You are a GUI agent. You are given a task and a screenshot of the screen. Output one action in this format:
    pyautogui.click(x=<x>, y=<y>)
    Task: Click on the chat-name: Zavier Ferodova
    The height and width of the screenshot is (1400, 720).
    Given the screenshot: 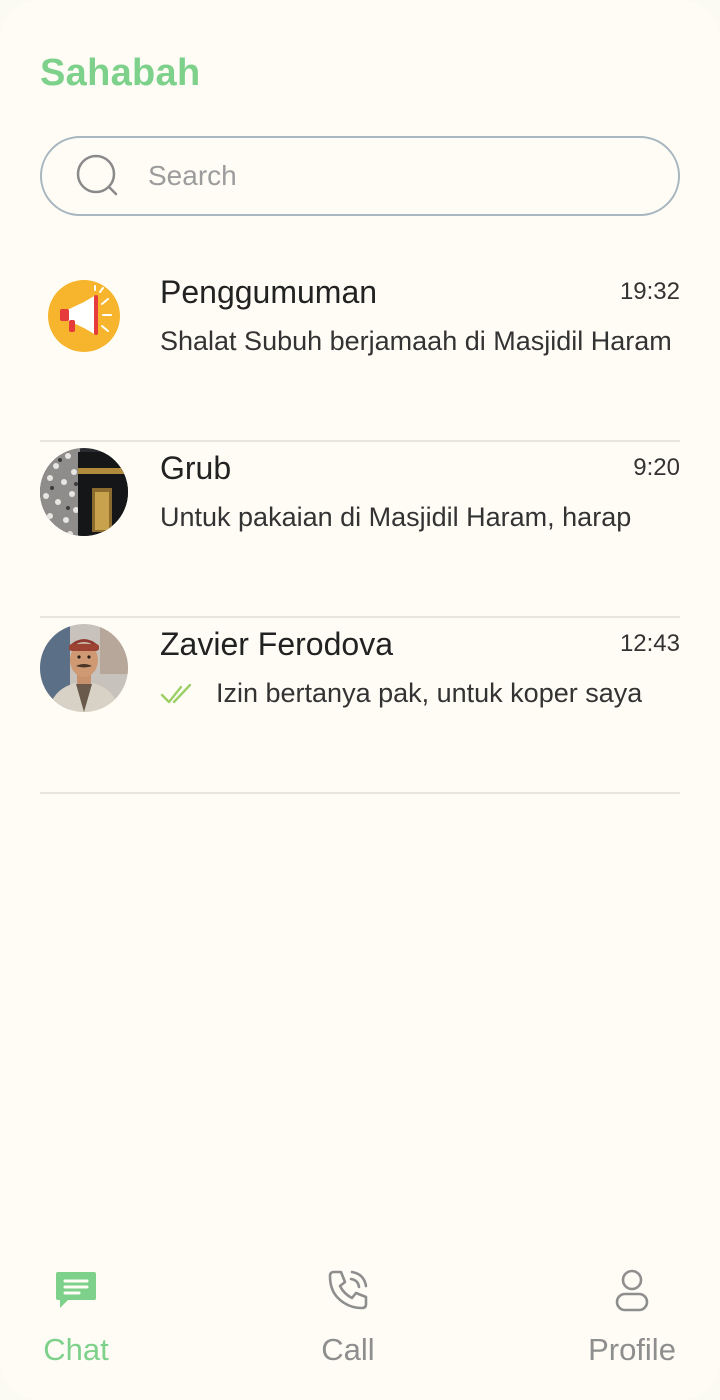 What is the action you would take?
    pyautogui.click(x=276, y=644)
    